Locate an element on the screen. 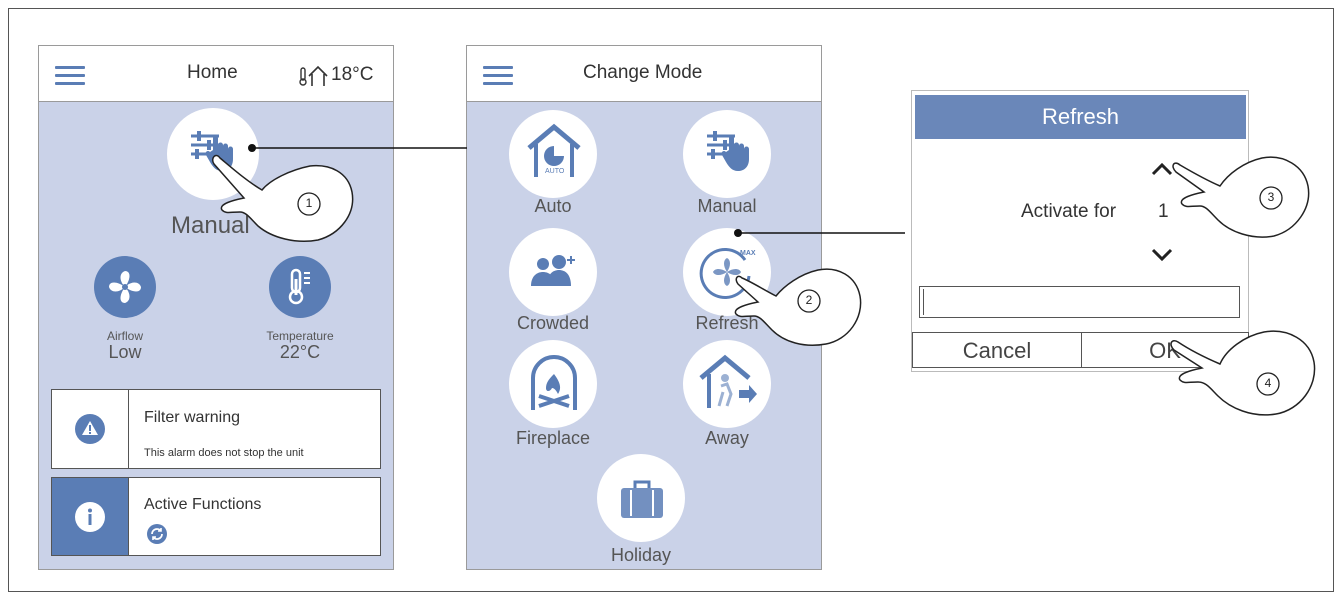  callout-1: 1 is located at coordinates (309, 203).